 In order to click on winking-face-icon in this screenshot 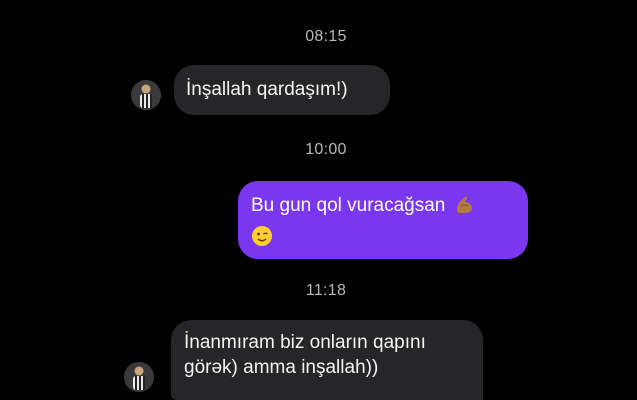, I will do `click(262, 239)`.